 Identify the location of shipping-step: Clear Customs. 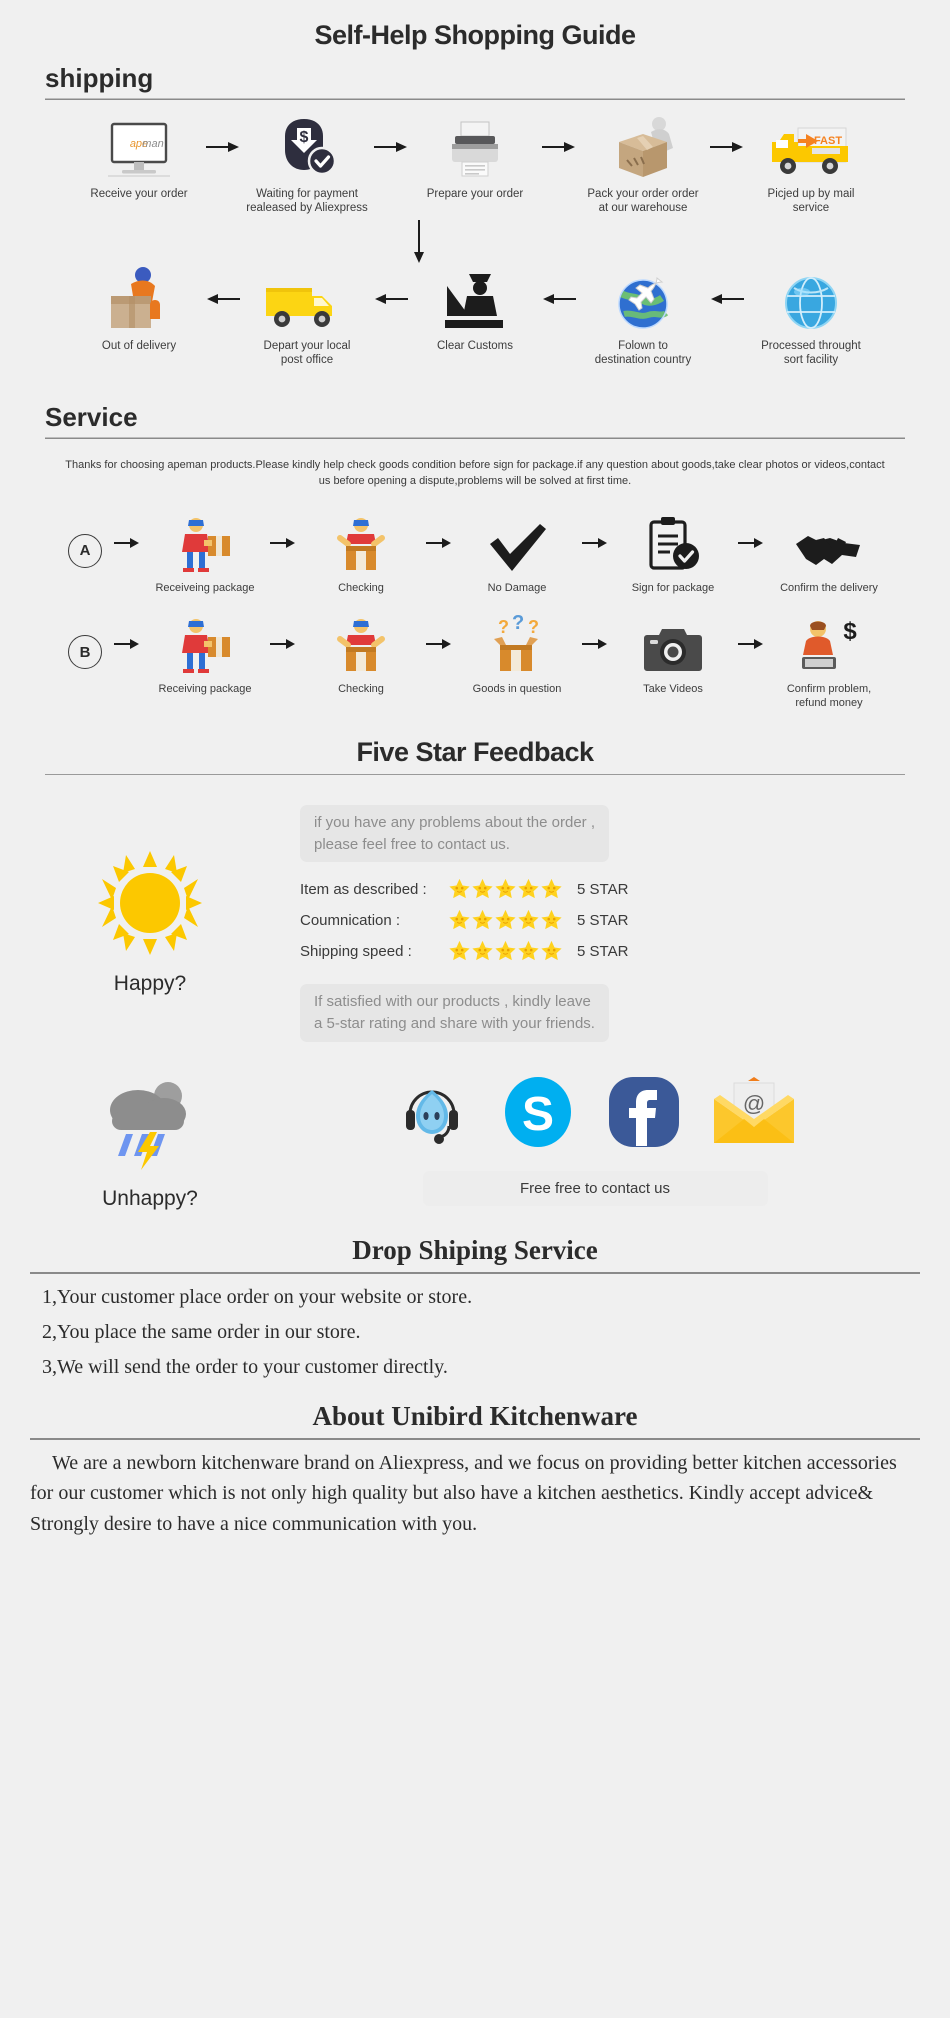
(475, 309).